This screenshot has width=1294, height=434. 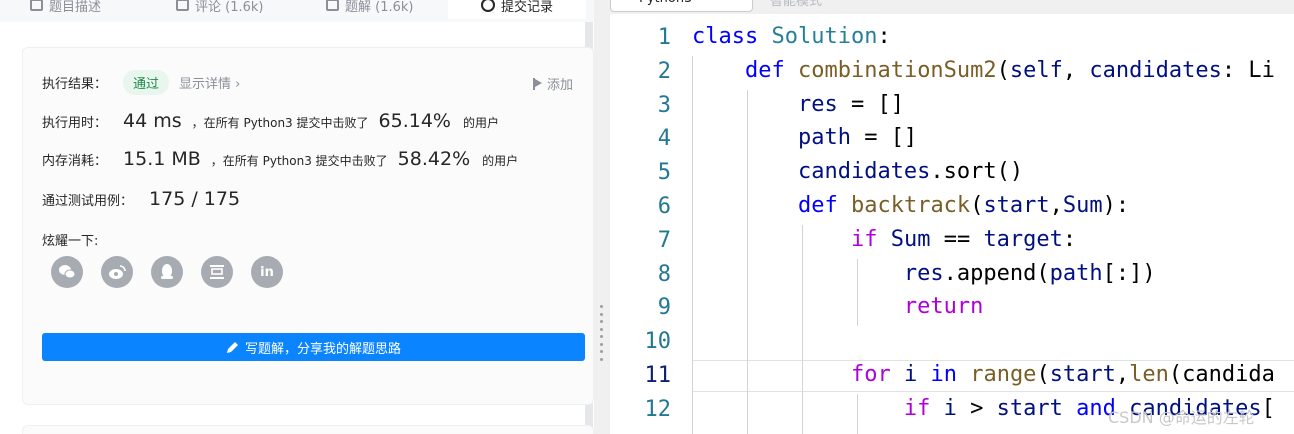 I want to click on line-number: 6, so click(x=664, y=206).